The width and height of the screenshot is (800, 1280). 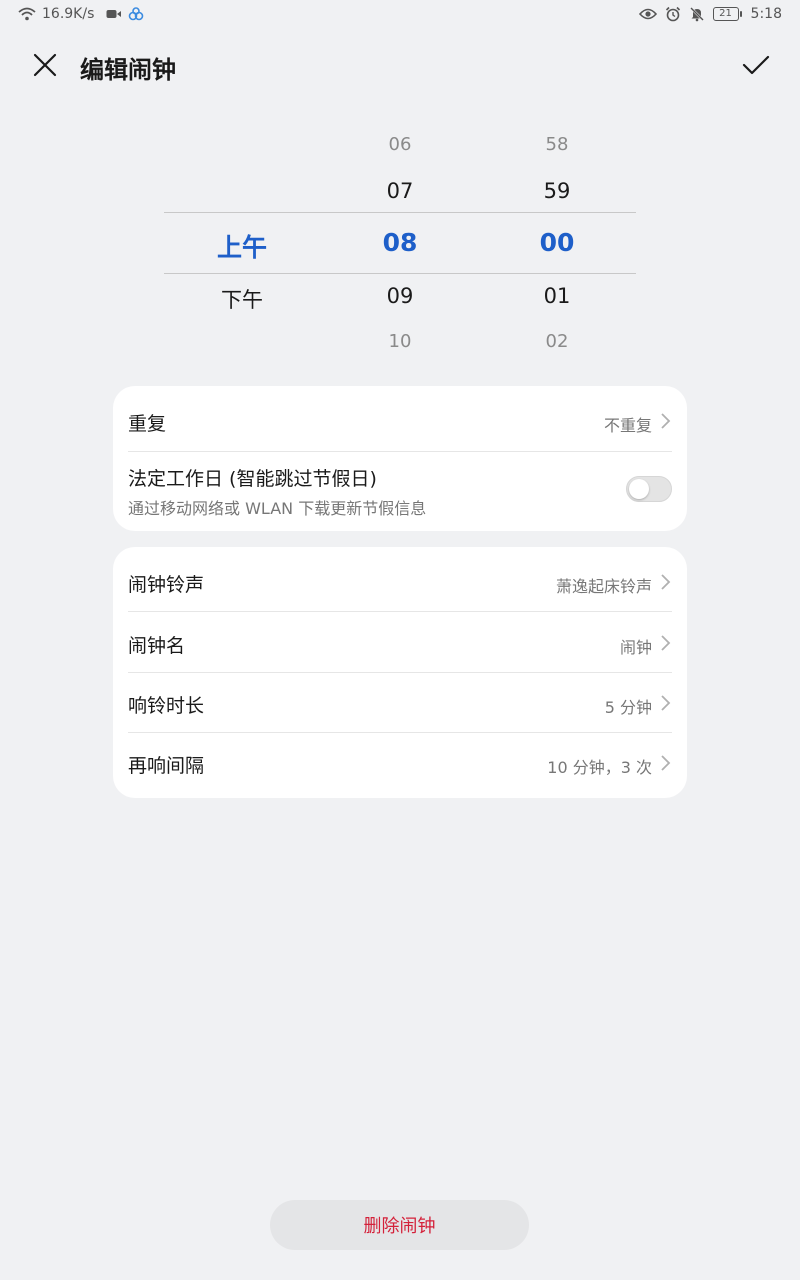 What do you see at coordinates (166, 706) in the screenshot?
I see `row-label: 响铃时长` at bounding box center [166, 706].